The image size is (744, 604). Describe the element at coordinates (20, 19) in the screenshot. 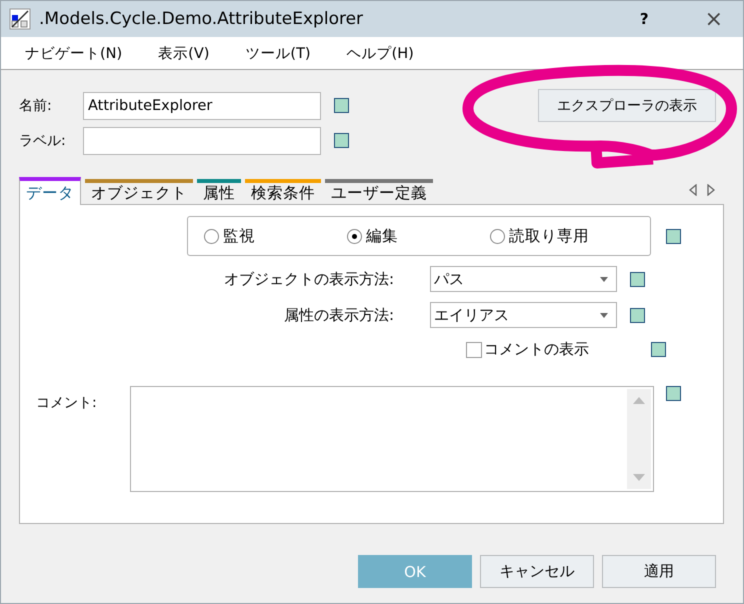

I see `app-icon` at that location.